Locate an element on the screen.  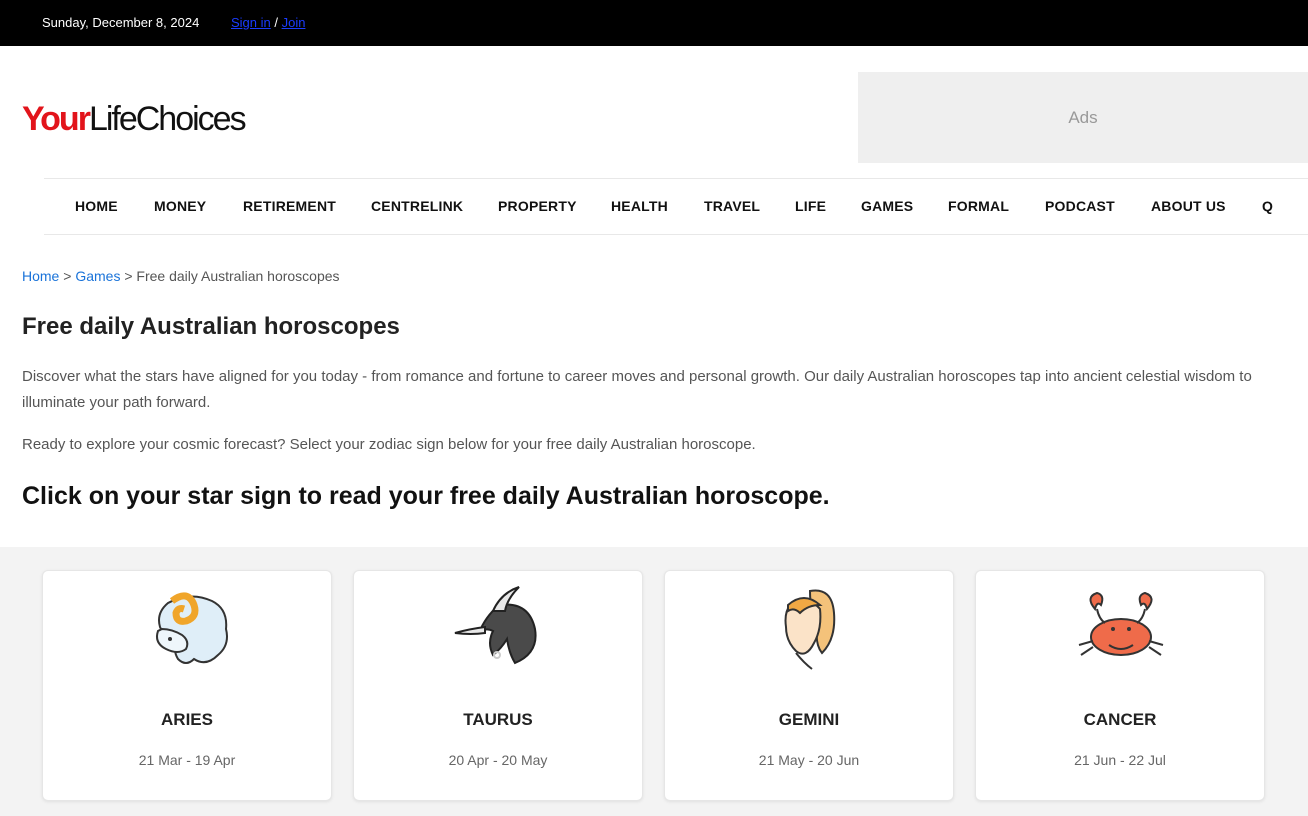
twins-icon is located at coordinates (810, 629).